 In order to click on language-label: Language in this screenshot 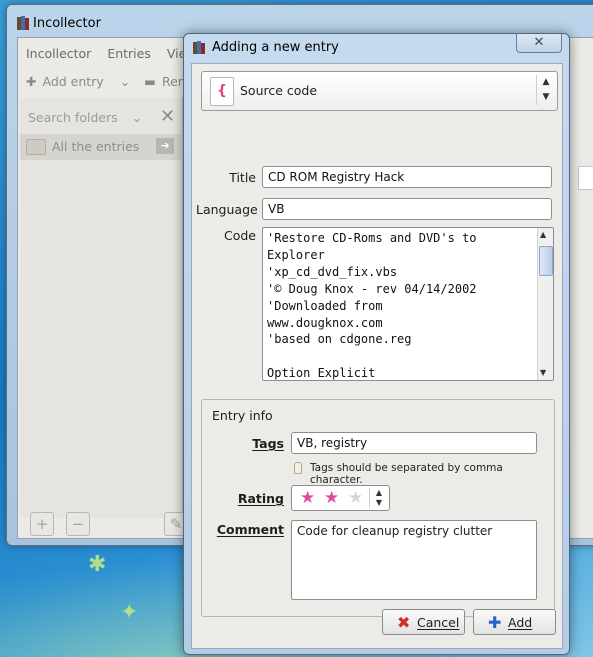, I will do `click(227, 209)`.